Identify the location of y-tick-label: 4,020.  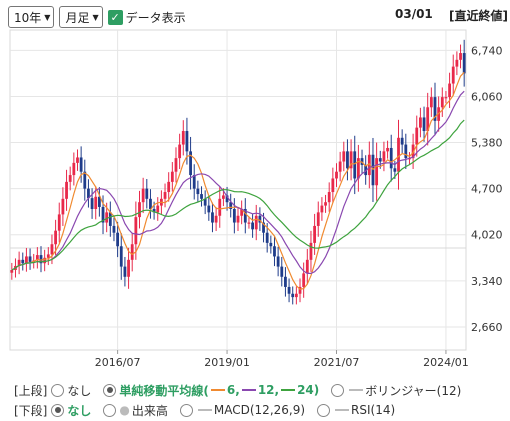
(487, 235).